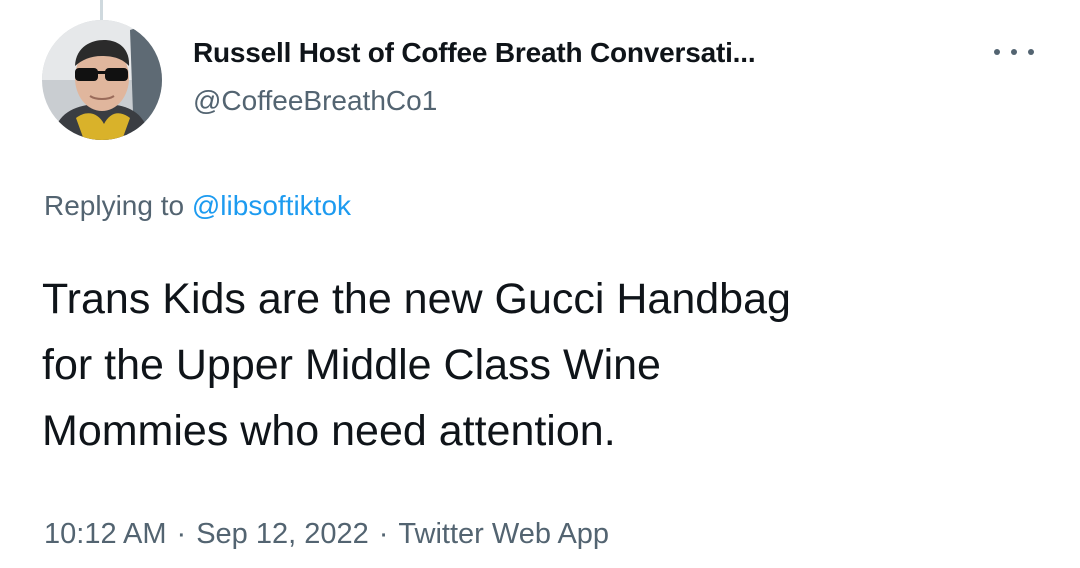 This screenshot has height=568, width=1080. I want to click on tweet-text-line: for the Upper Middle Class Wine, so click(351, 365).